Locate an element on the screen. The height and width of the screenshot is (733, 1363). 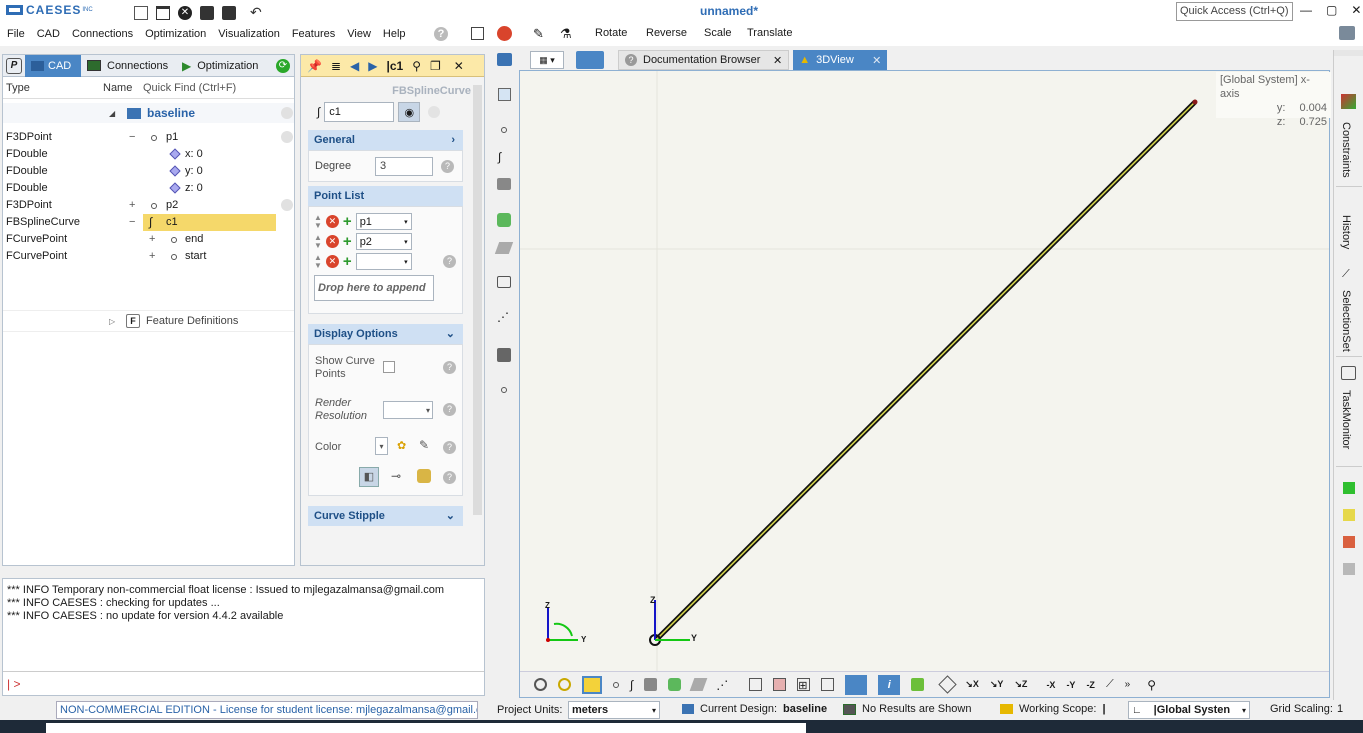
grid-icon: ⊞ is located at coordinates (804, 685).